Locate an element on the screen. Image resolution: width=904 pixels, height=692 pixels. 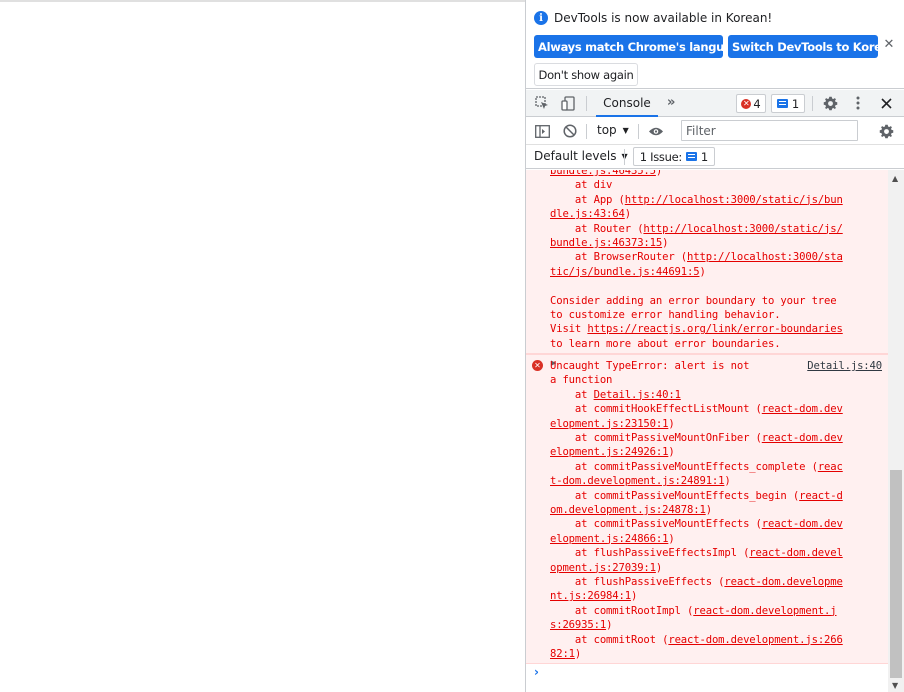
stack-trace-link: http://localhost:3000/static/js/bun is located at coordinates (734, 200).